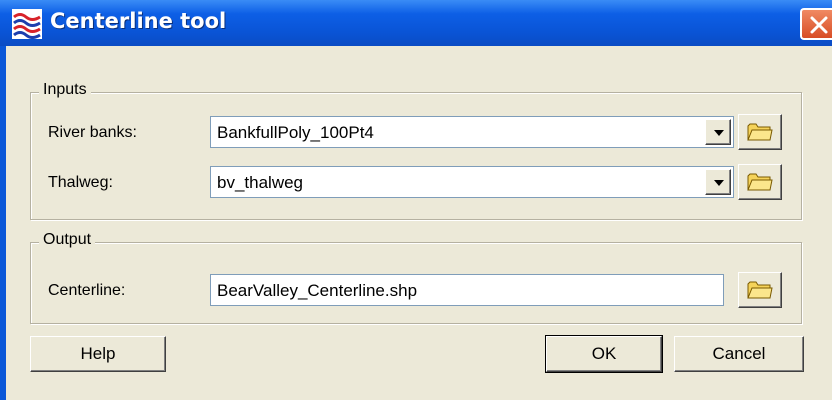  What do you see at coordinates (65, 90) in the screenshot?
I see `inputs-legend: Inputs` at bounding box center [65, 90].